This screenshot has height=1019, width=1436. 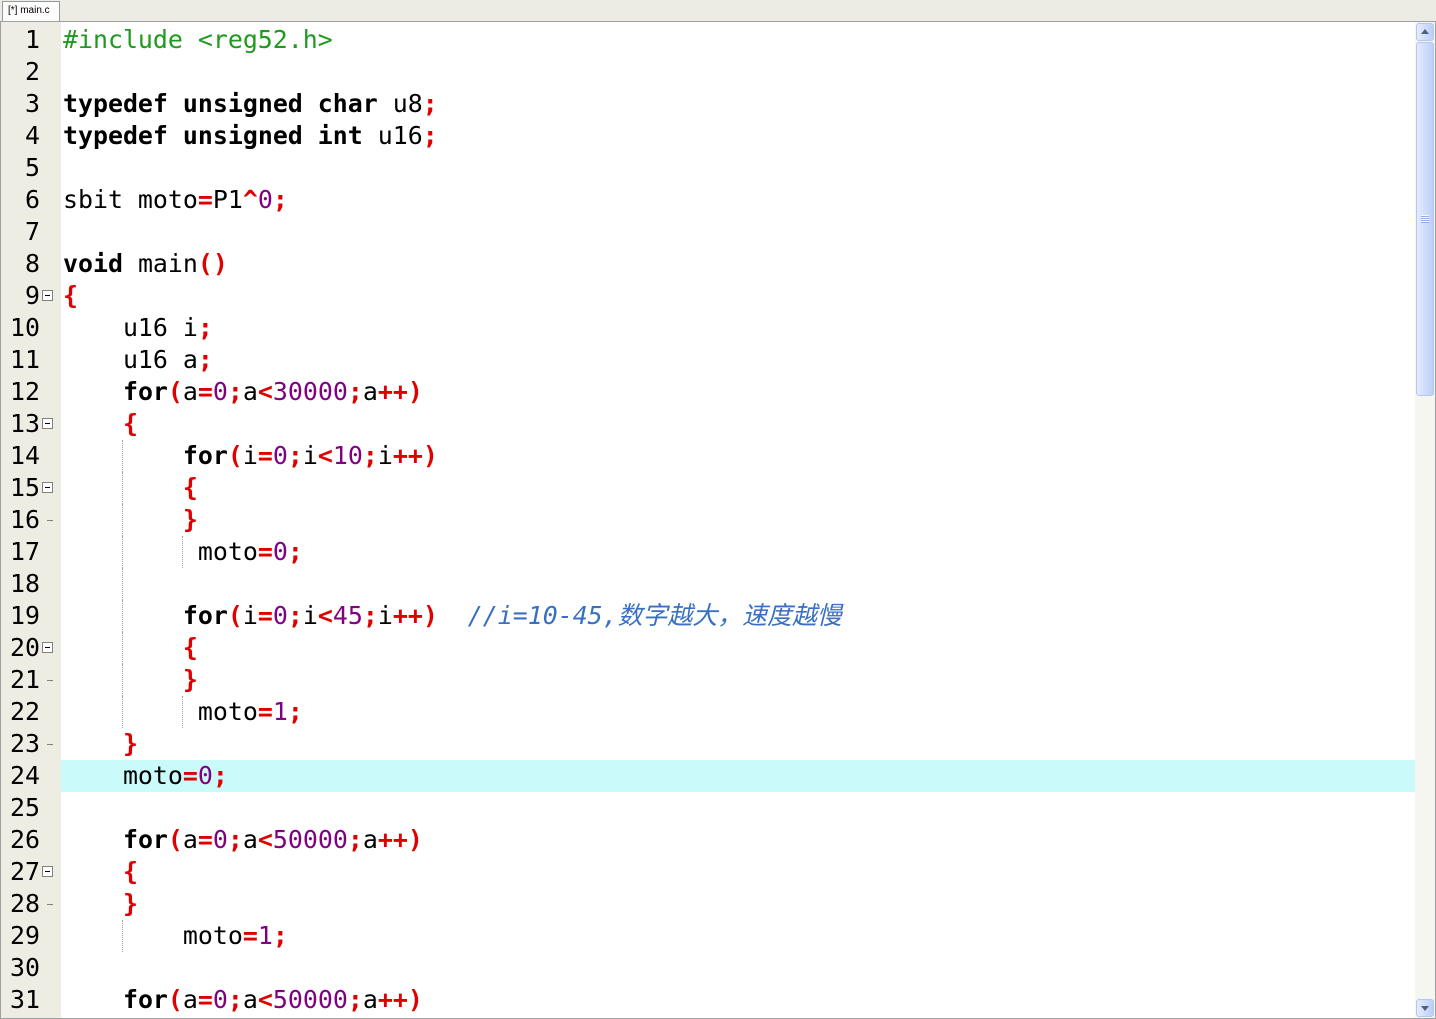 I want to click on line-number: 17, so click(x=20, y=552).